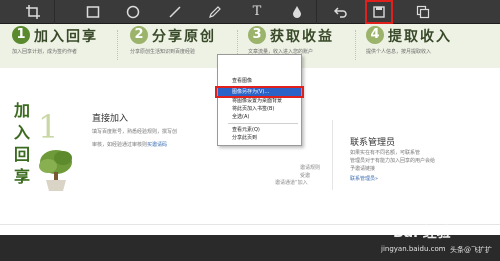 This screenshot has width=500, height=261. Describe the element at coordinates (310, 168) in the screenshot. I see `middle-text: 邀请规则` at that location.